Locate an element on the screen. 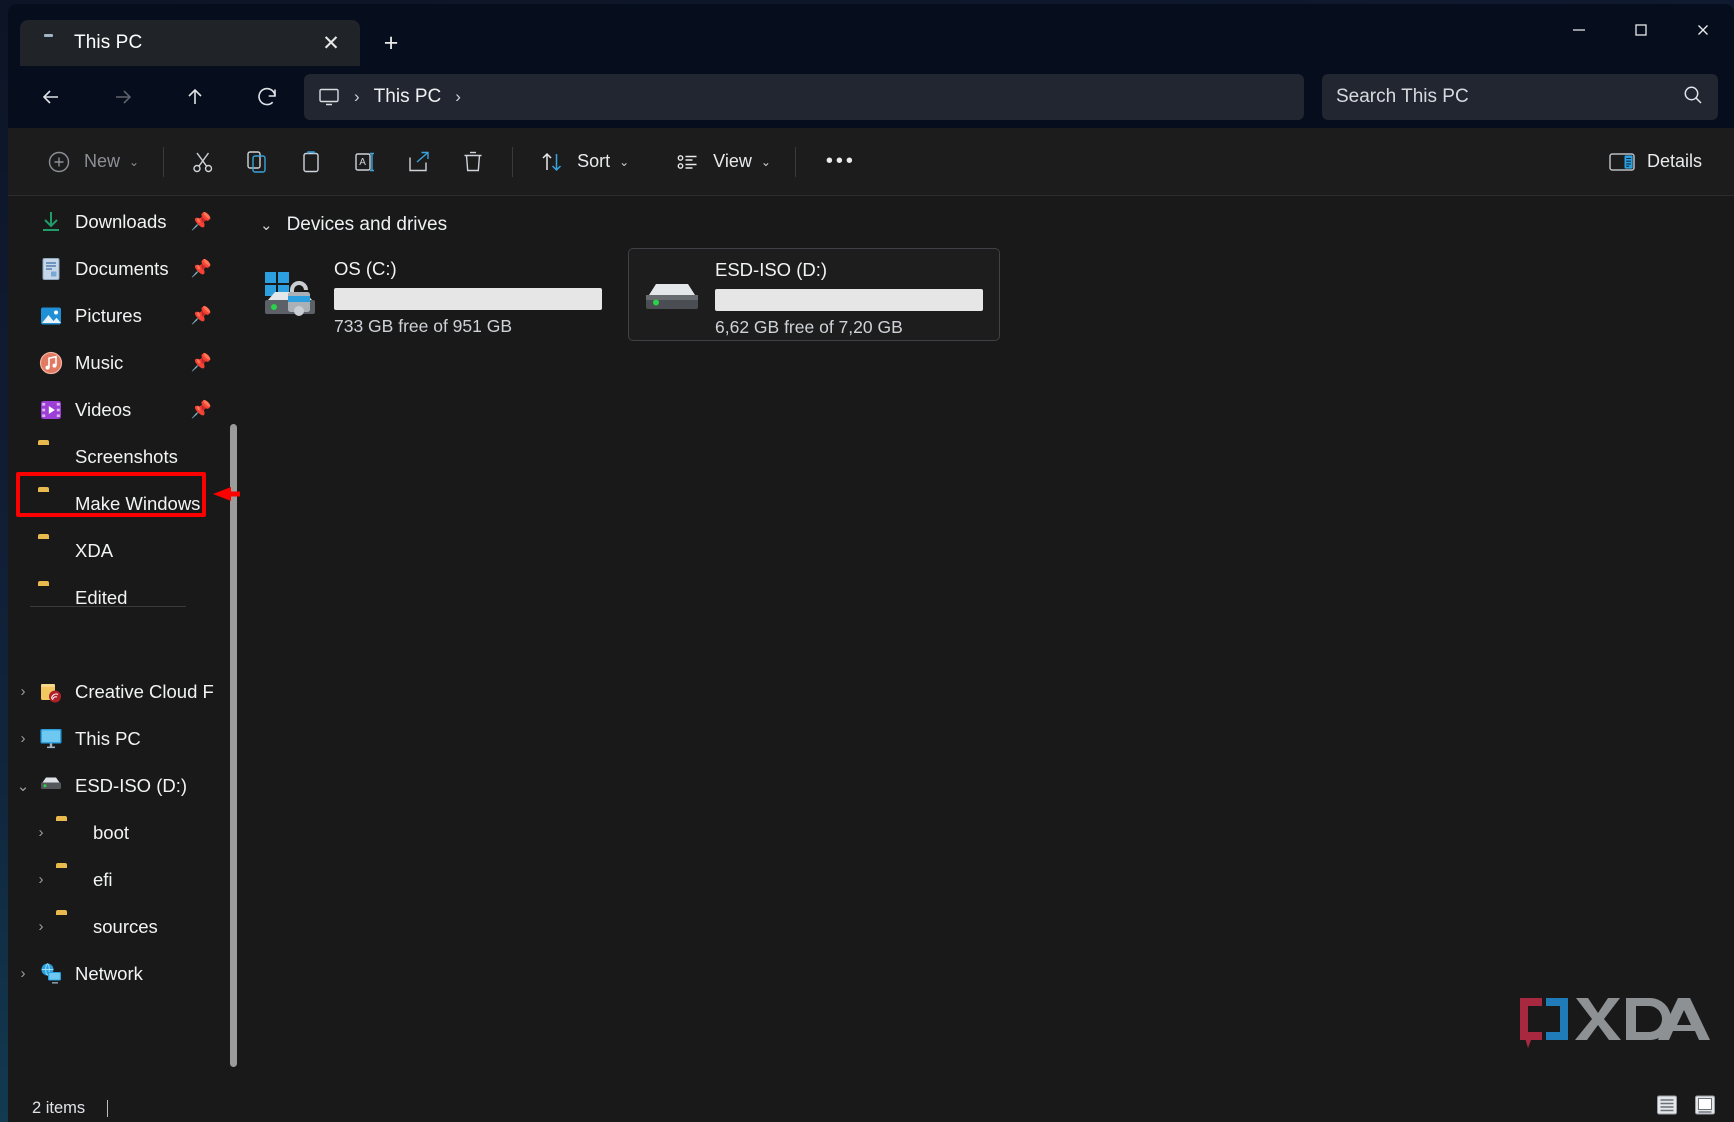  close-button is located at coordinates (1703, 30).